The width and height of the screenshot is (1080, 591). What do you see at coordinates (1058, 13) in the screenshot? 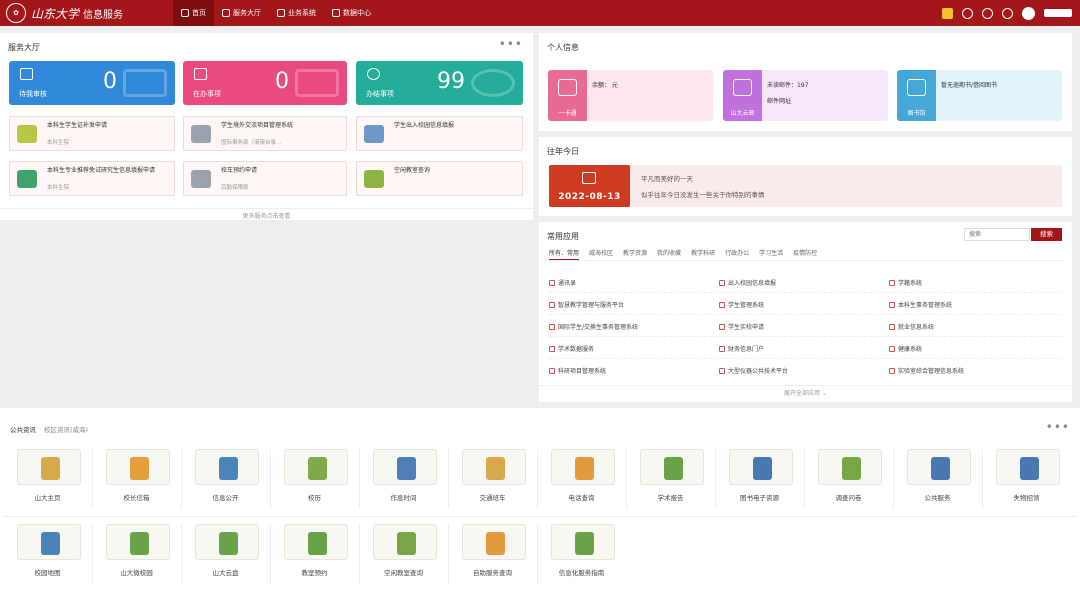
I see `user-name` at bounding box center [1058, 13].